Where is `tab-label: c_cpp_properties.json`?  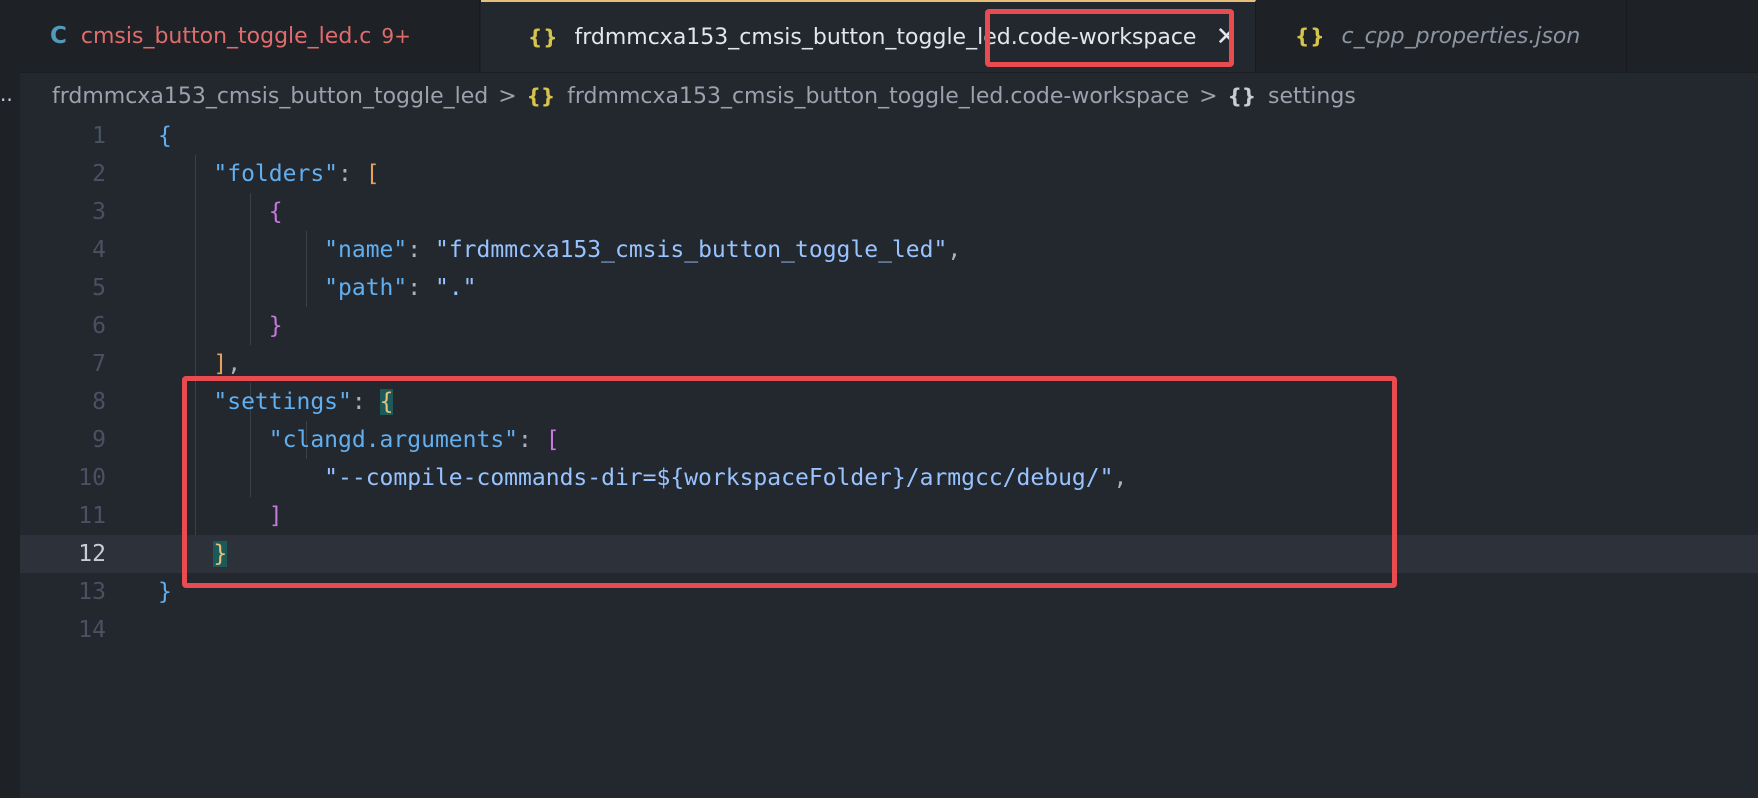 tab-label: c_cpp_properties.json is located at coordinates (1461, 36).